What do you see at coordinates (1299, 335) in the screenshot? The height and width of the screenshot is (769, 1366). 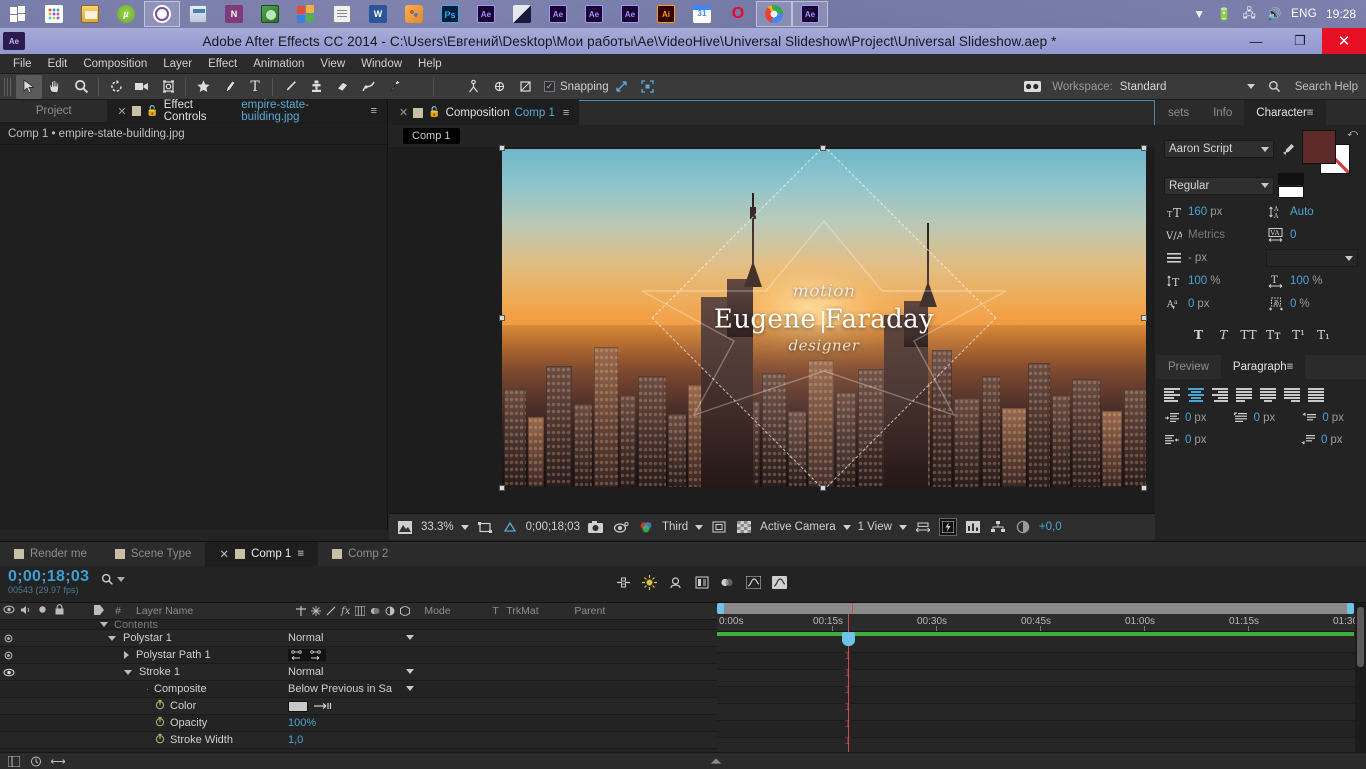 I see `superscript-button: T¹` at bounding box center [1299, 335].